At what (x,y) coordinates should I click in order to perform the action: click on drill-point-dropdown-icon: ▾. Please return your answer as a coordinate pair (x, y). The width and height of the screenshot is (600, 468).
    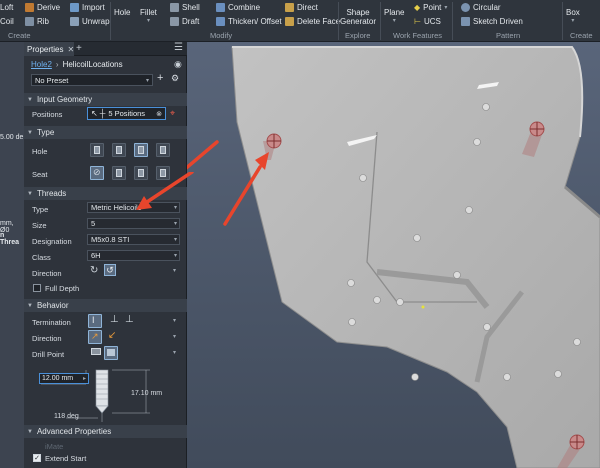
    Looking at the image, I should click on (174, 352).